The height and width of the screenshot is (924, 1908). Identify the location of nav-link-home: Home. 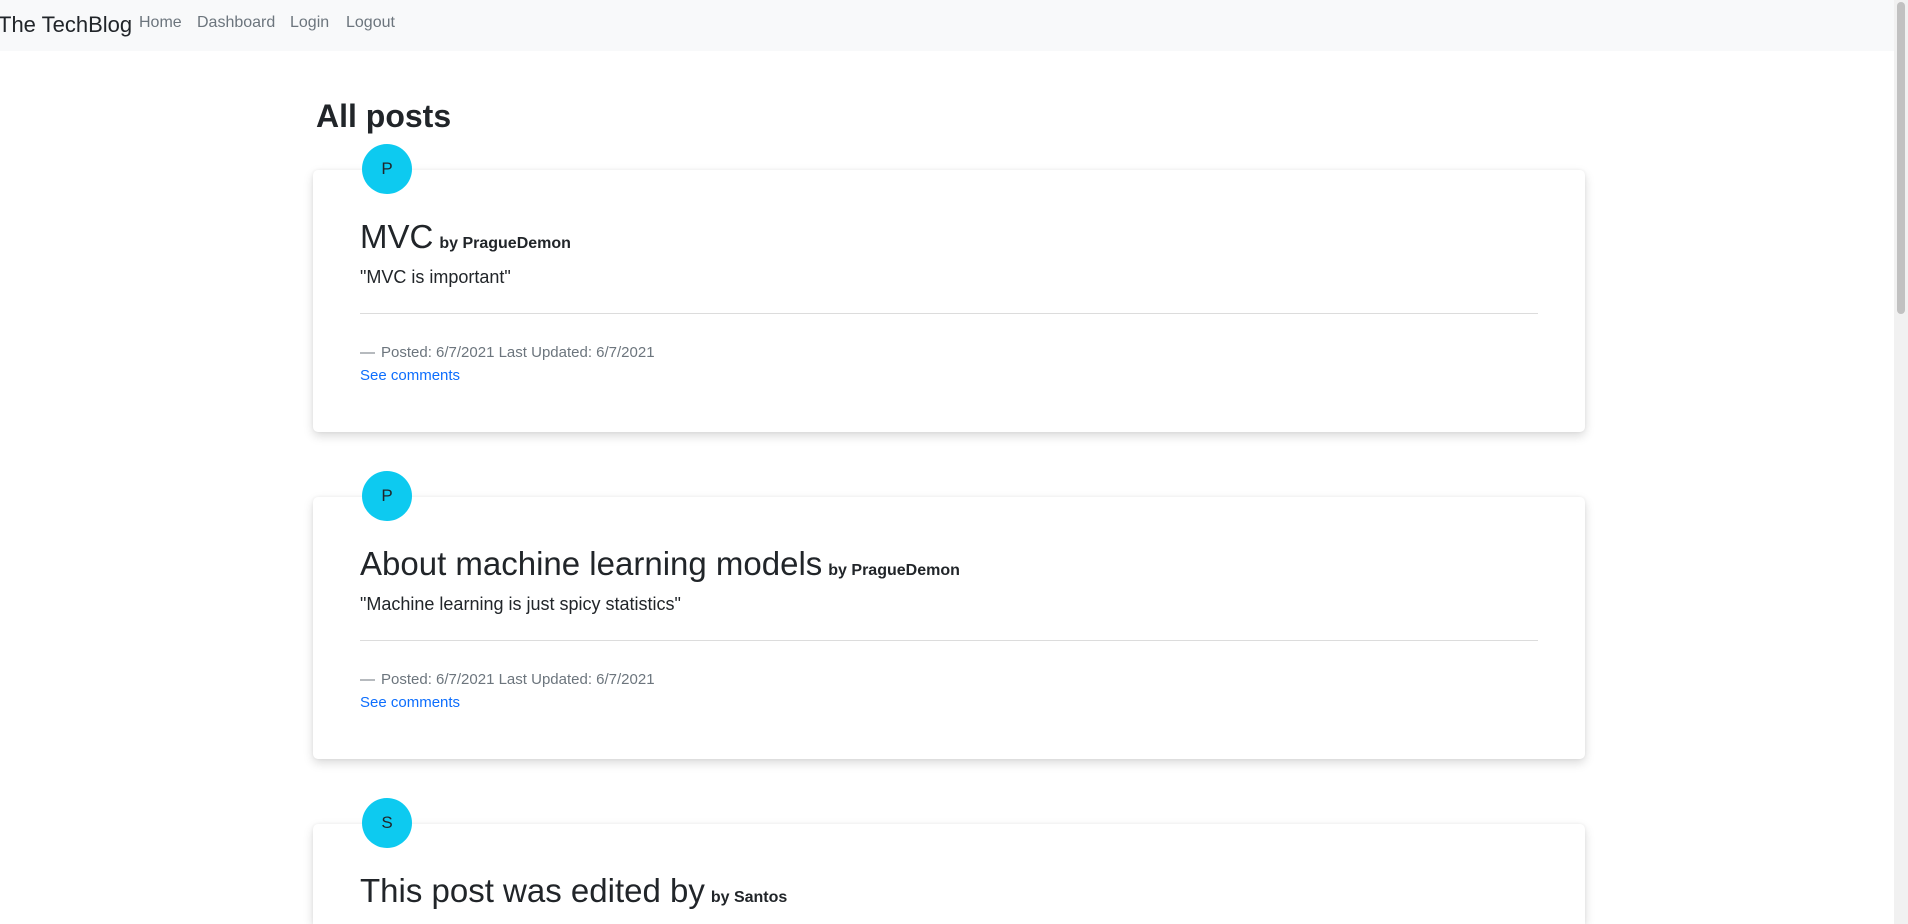
(160, 23).